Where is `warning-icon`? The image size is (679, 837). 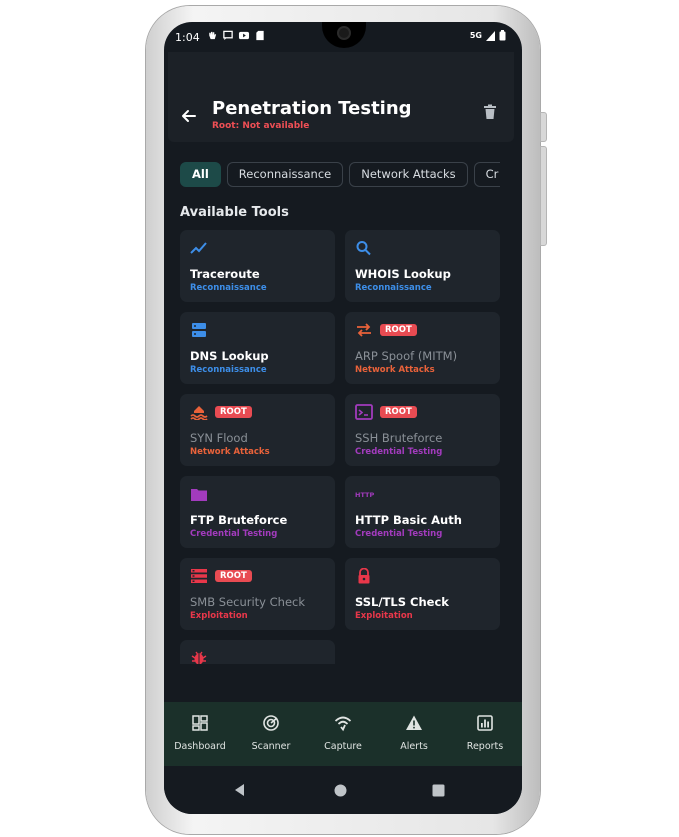 warning-icon is located at coordinates (414, 722).